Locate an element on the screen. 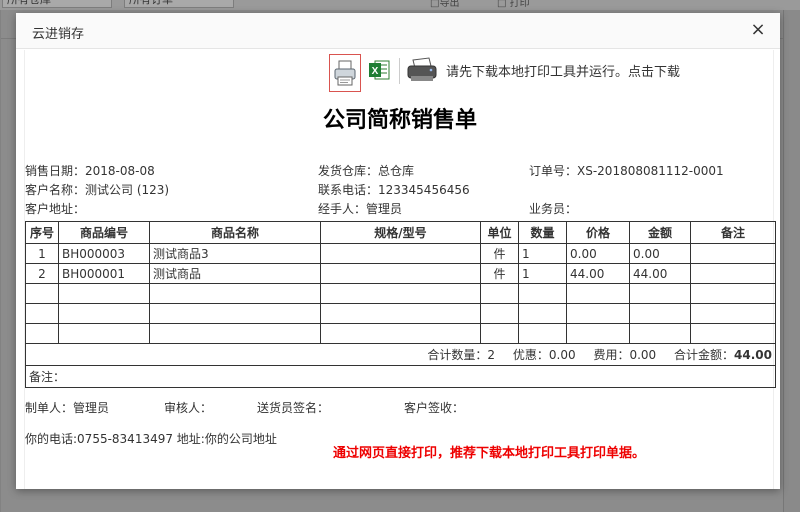  background-warehouse-select: 所有仓库 is located at coordinates (57, 4).